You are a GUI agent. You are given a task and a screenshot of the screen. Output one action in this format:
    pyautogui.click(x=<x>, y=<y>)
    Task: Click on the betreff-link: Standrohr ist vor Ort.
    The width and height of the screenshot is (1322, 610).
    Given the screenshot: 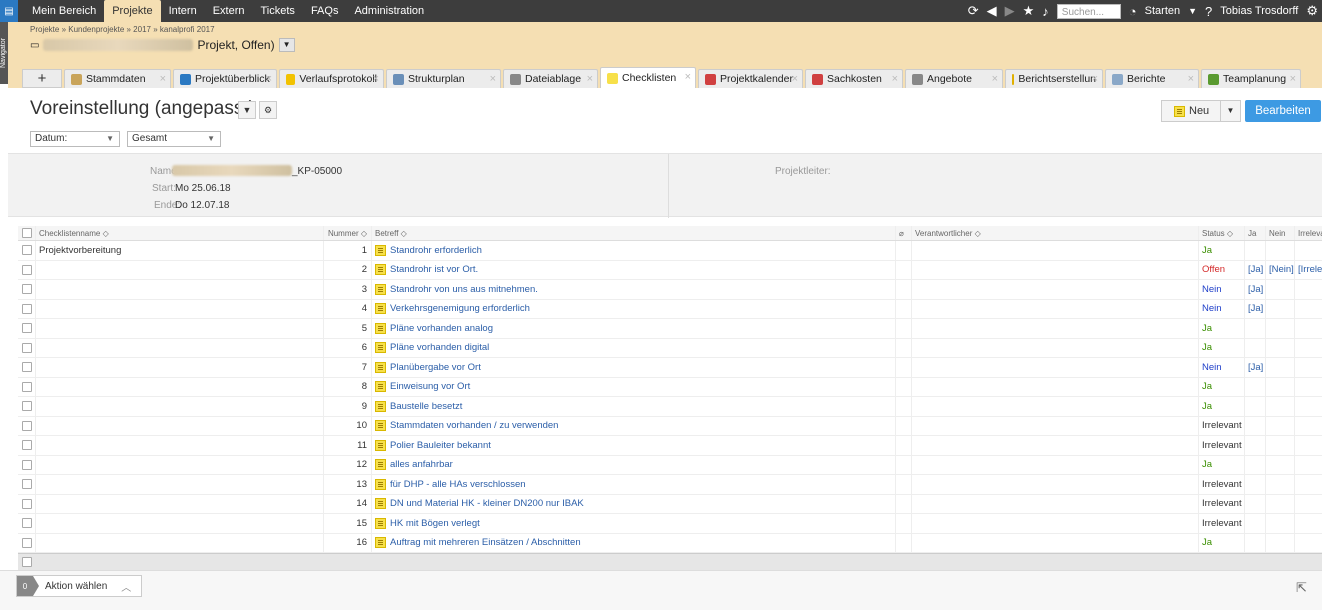 What is the action you would take?
    pyautogui.click(x=434, y=269)
    